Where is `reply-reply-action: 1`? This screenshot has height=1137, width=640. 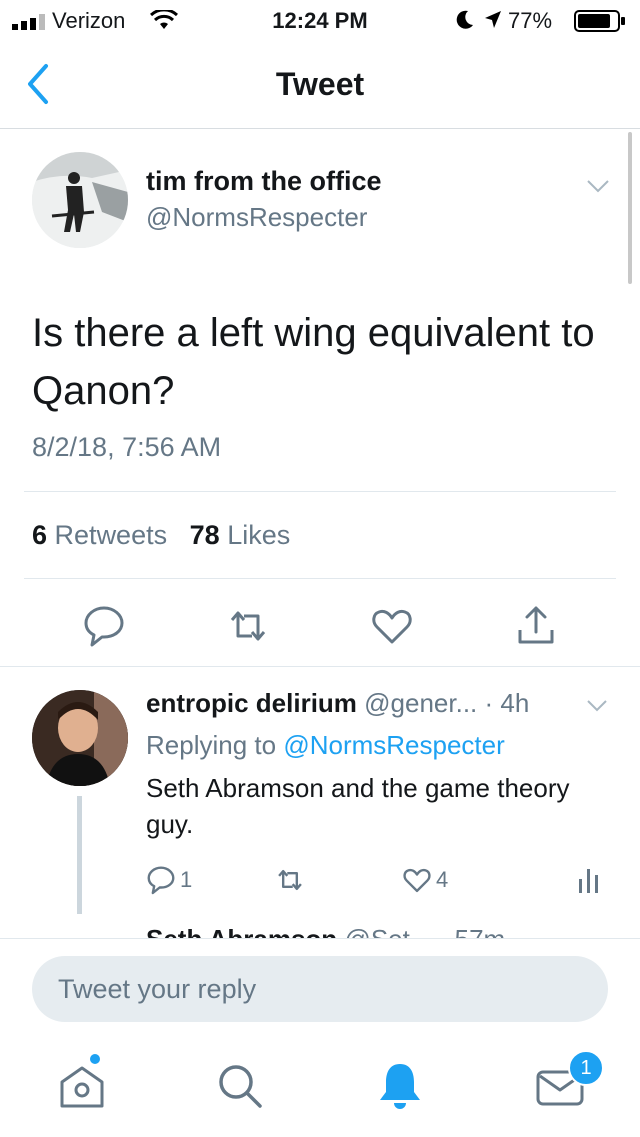 reply-reply-action: 1 is located at coordinates (169, 880).